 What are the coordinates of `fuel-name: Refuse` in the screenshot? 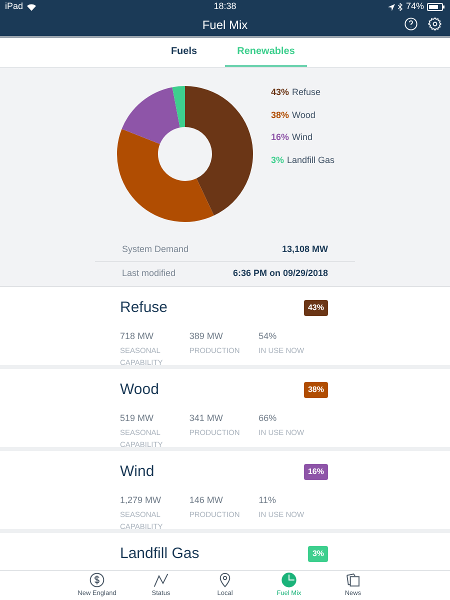 It's located at (144, 308).